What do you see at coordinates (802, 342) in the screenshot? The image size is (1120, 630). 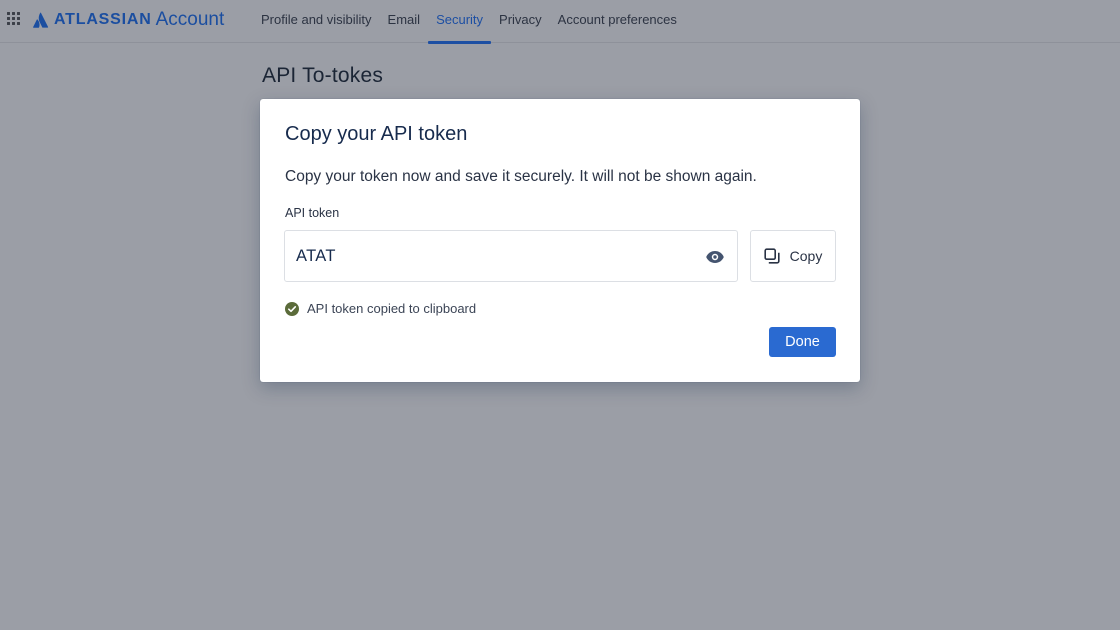 I see `done-button: Done` at bounding box center [802, 342].